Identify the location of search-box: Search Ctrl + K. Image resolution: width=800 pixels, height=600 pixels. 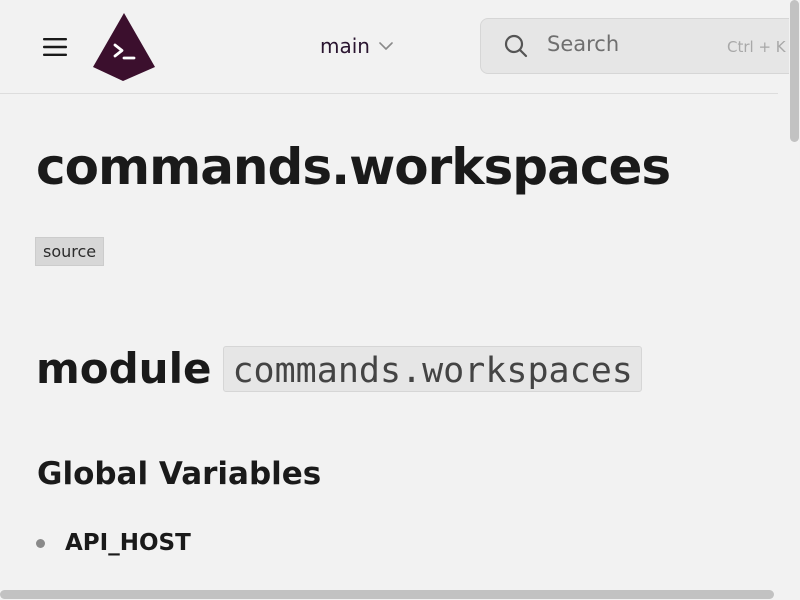
(640, 46).